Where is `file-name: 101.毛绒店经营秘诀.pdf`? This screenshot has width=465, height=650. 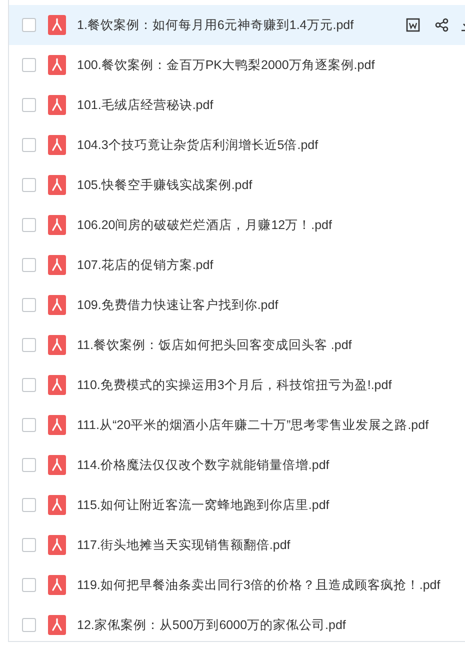
file-name: 101.毛绒店经营秘诀.pdf is located at coordinates (145, 105).